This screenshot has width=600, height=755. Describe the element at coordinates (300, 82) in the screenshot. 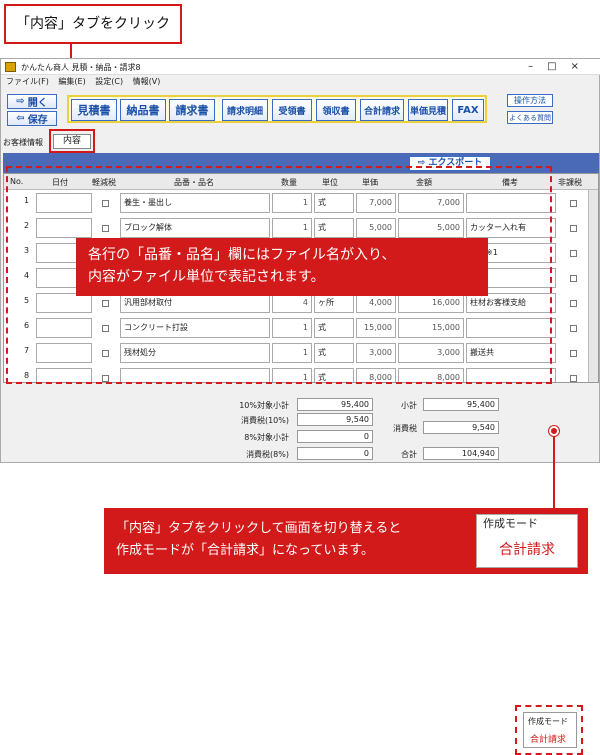

I see `menu-bar: ファイル(F) 編集(E) 設定(C) 情報(V)` at that location.